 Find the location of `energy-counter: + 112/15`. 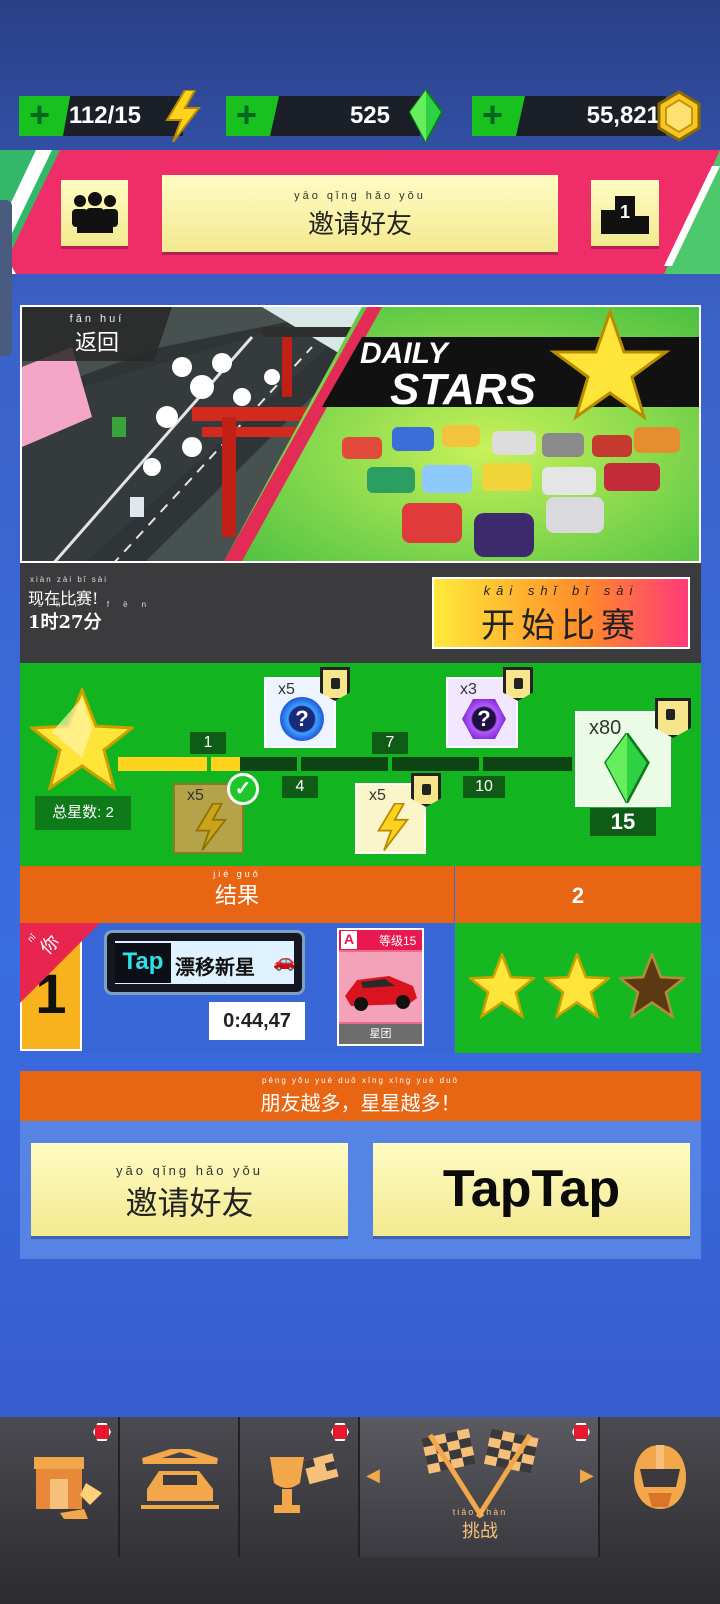

energy-counter: + 112/15 is located at coordinates (110, 116).